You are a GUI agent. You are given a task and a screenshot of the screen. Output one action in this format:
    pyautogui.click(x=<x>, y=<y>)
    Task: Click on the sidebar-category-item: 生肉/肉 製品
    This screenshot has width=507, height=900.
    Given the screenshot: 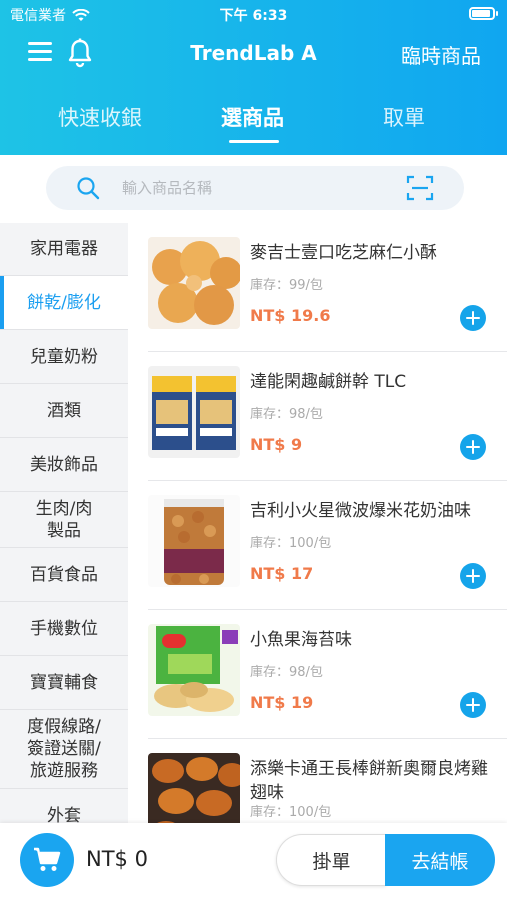 What is the action you would take?
    pyautogui.click(x=64, y=520)
    